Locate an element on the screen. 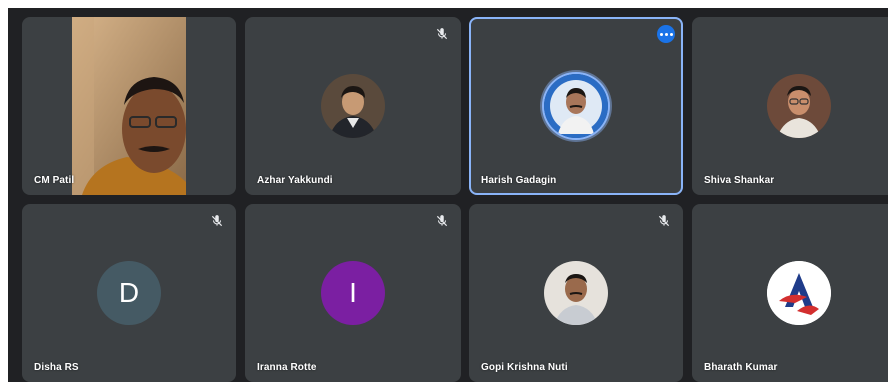 The height and width of the screenshot is (382, 888). video-feed-image is located at coordinates (129, 106).